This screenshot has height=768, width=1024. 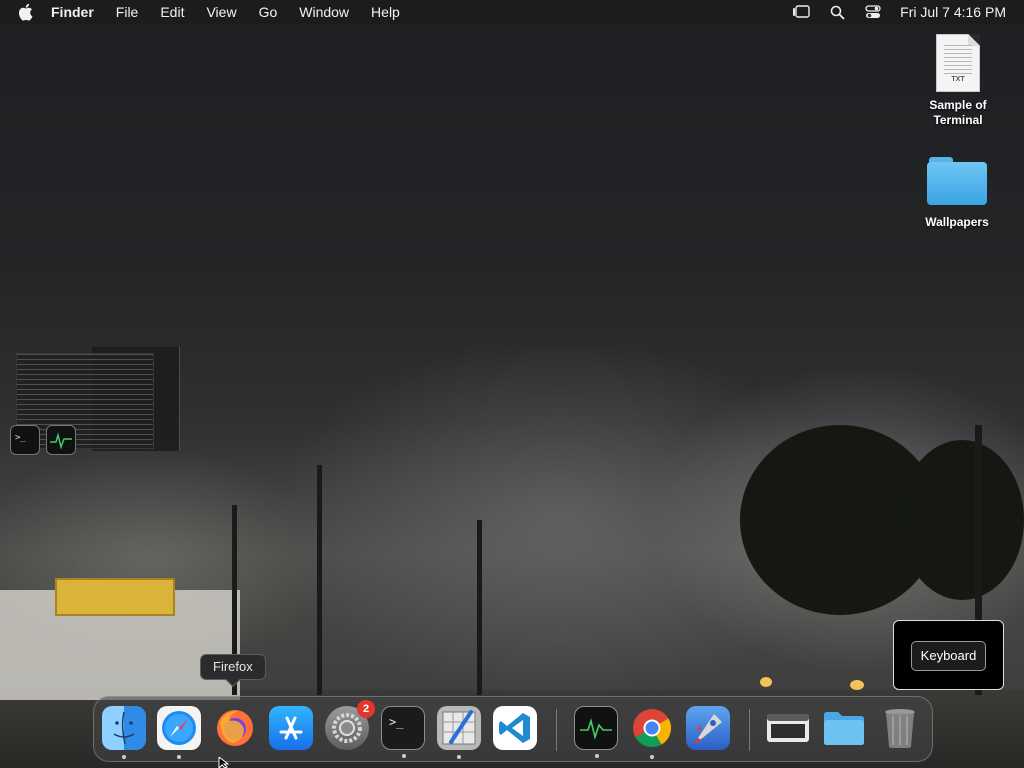 I want to click on dock-item-app-store, so click(x=291, y=728).